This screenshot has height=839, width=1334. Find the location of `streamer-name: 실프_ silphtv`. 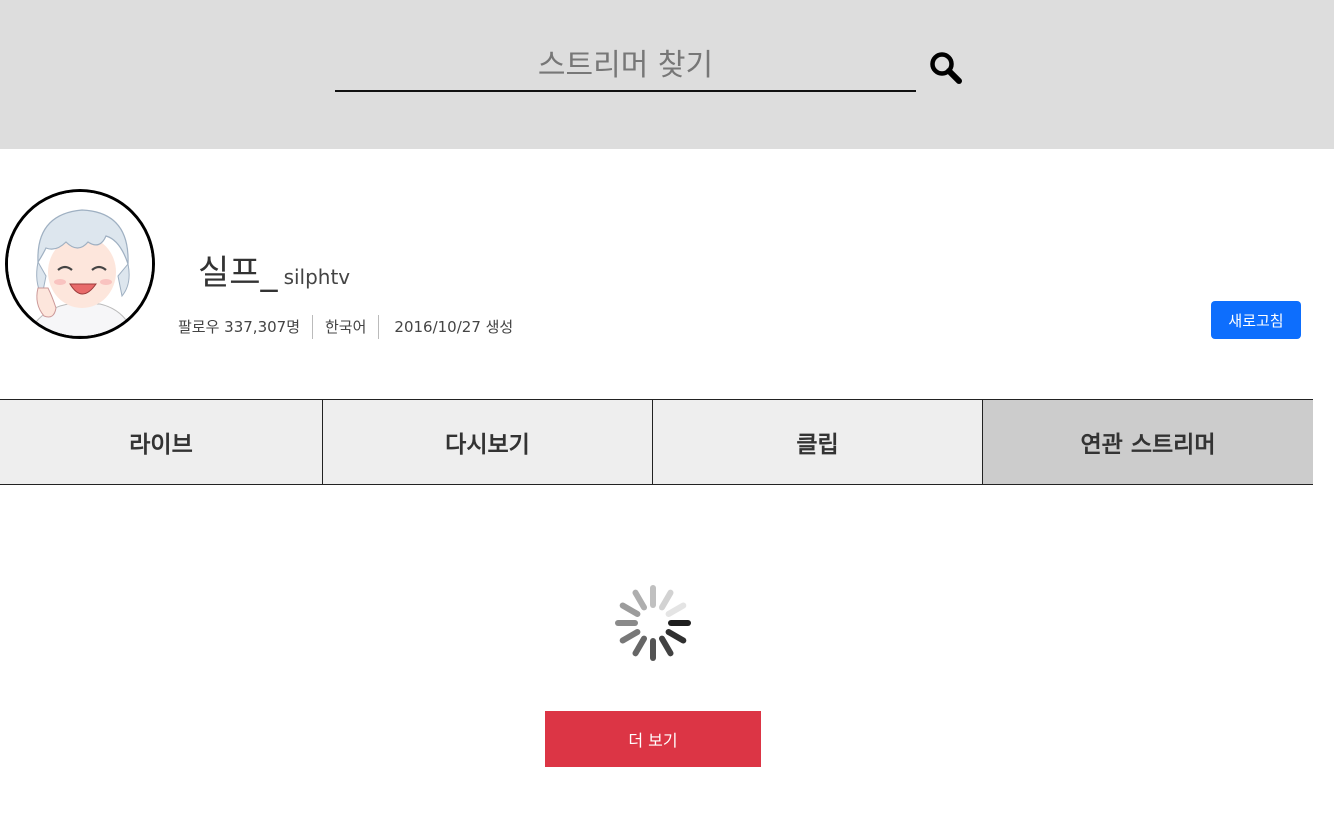

streamer-name: 실프_ silphtv is located at coordinates (274, 269).